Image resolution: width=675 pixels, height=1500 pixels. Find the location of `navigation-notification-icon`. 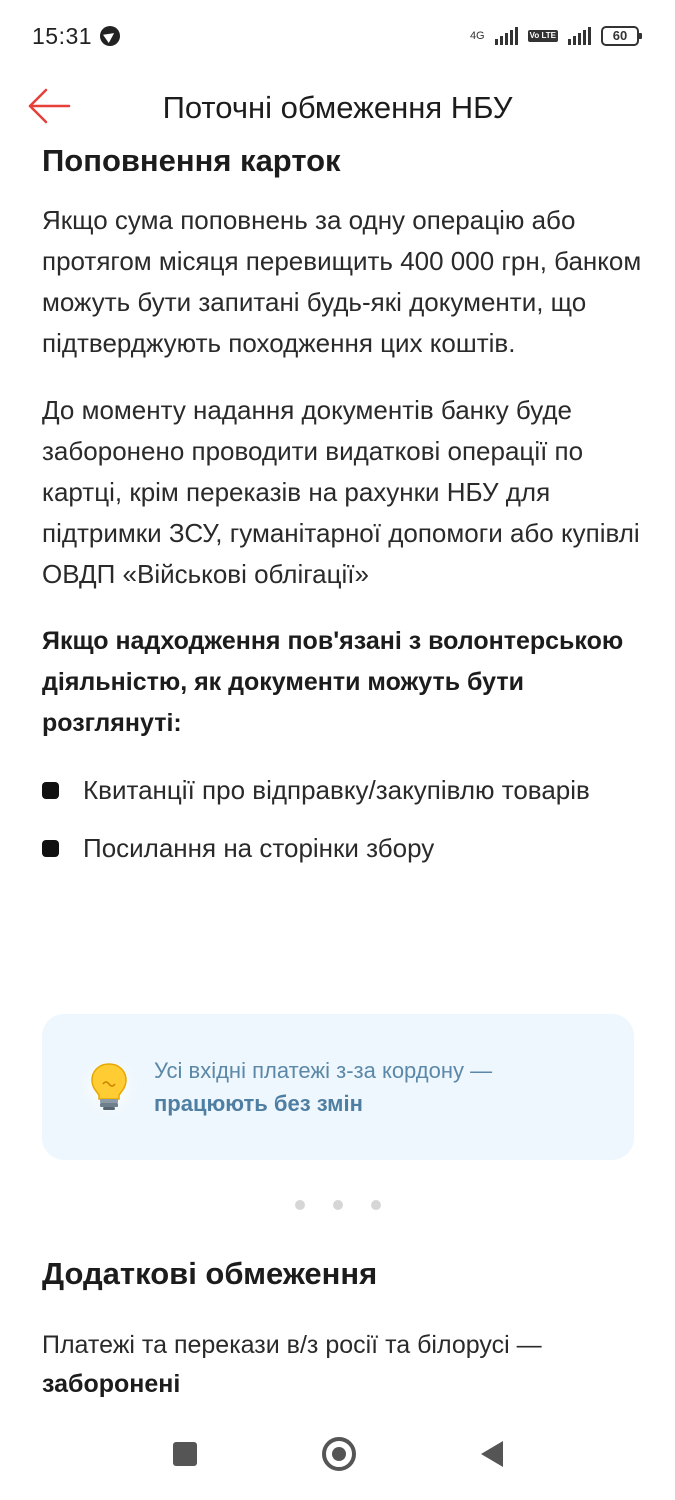

navigation-notification-icon is located at coordinates (110, 36).